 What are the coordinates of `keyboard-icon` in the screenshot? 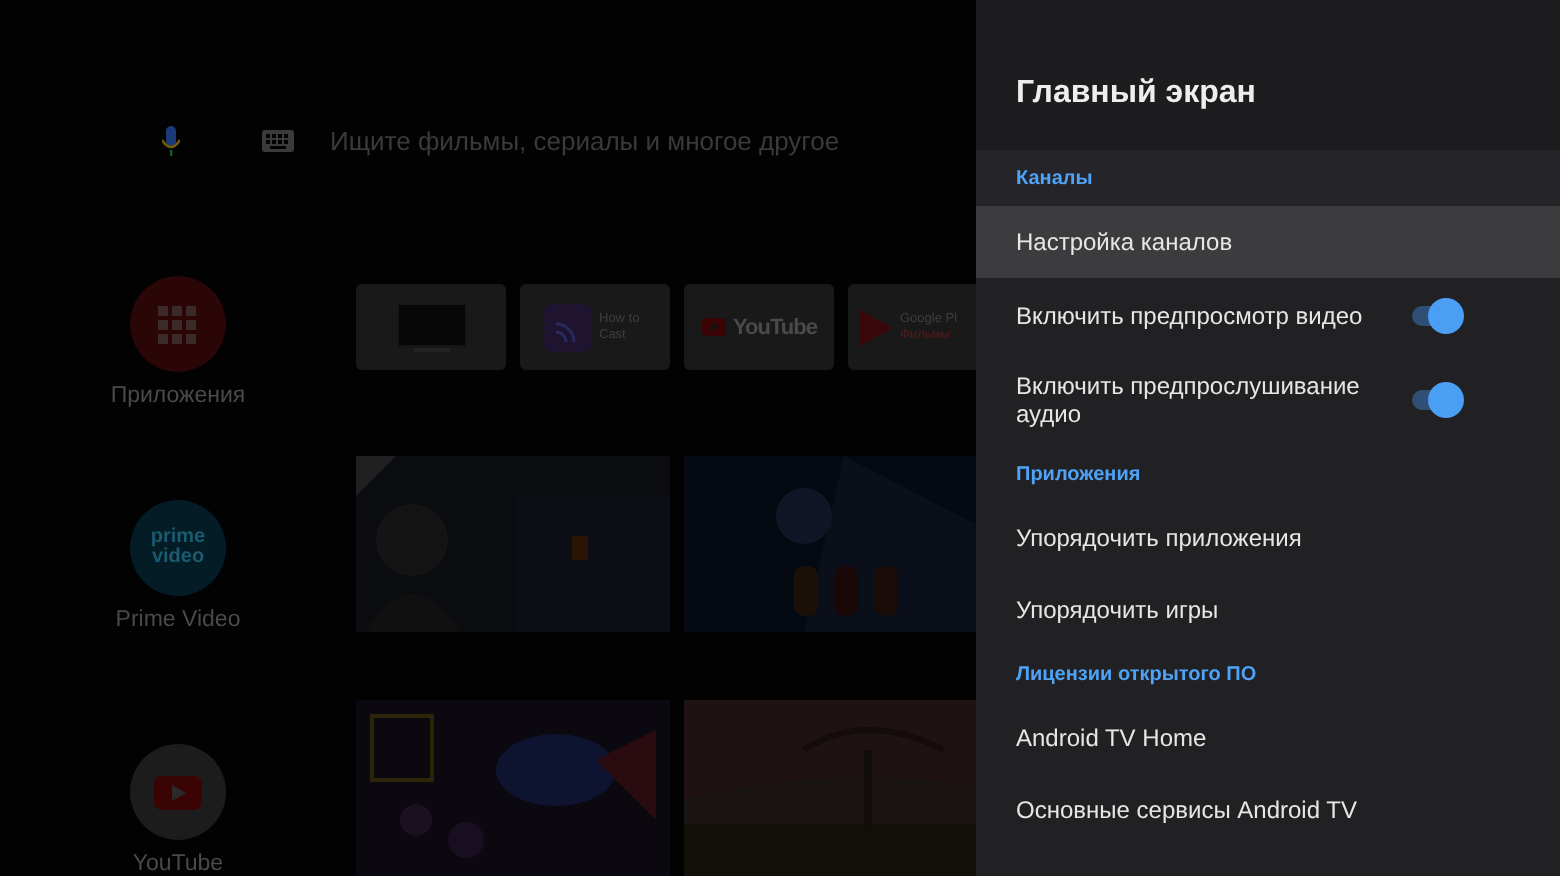 It's located at (278, 140).